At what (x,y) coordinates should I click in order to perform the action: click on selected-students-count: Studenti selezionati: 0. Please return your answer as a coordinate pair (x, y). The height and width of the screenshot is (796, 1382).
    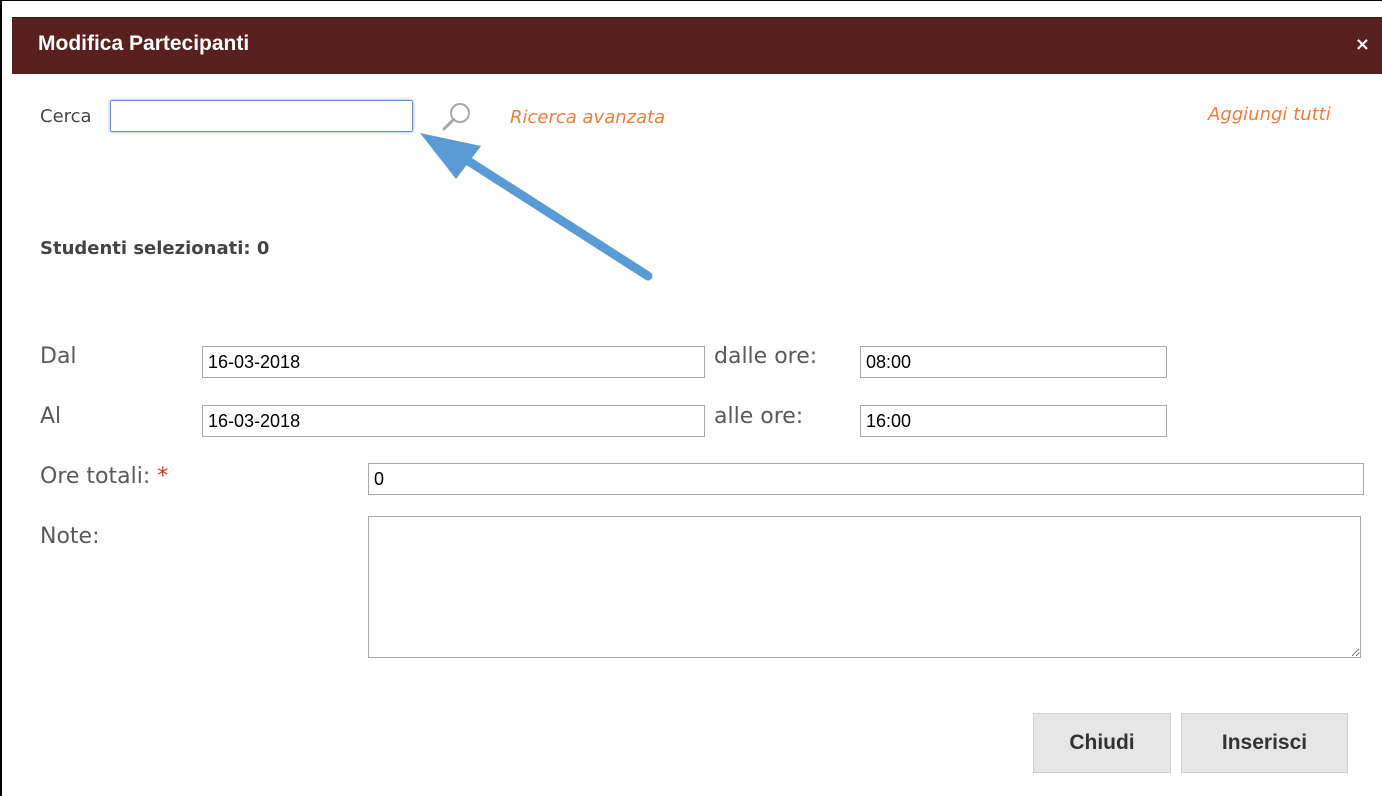
    Looking at the image, I should click on (155, 248).